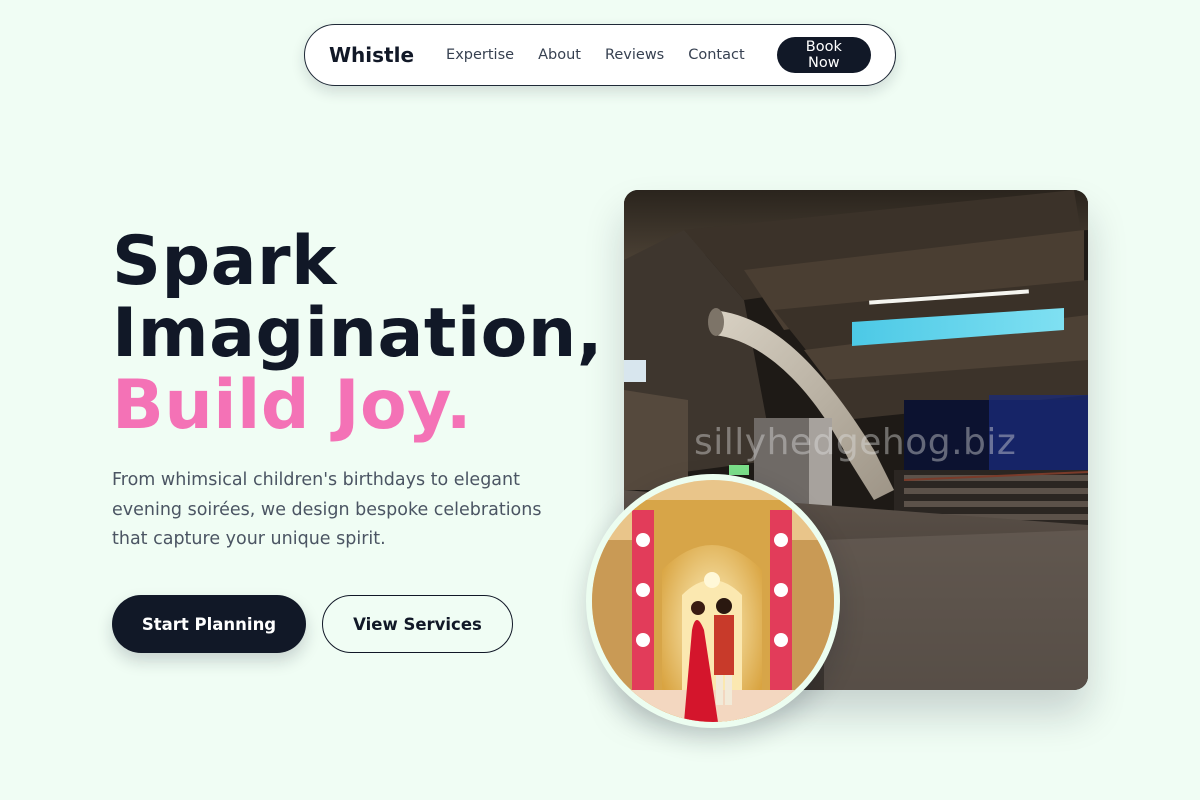  What do you see at coordinates (559, 55) in the screenshot?
I see `nav-link-about: About` at bounding box center [559, 55].